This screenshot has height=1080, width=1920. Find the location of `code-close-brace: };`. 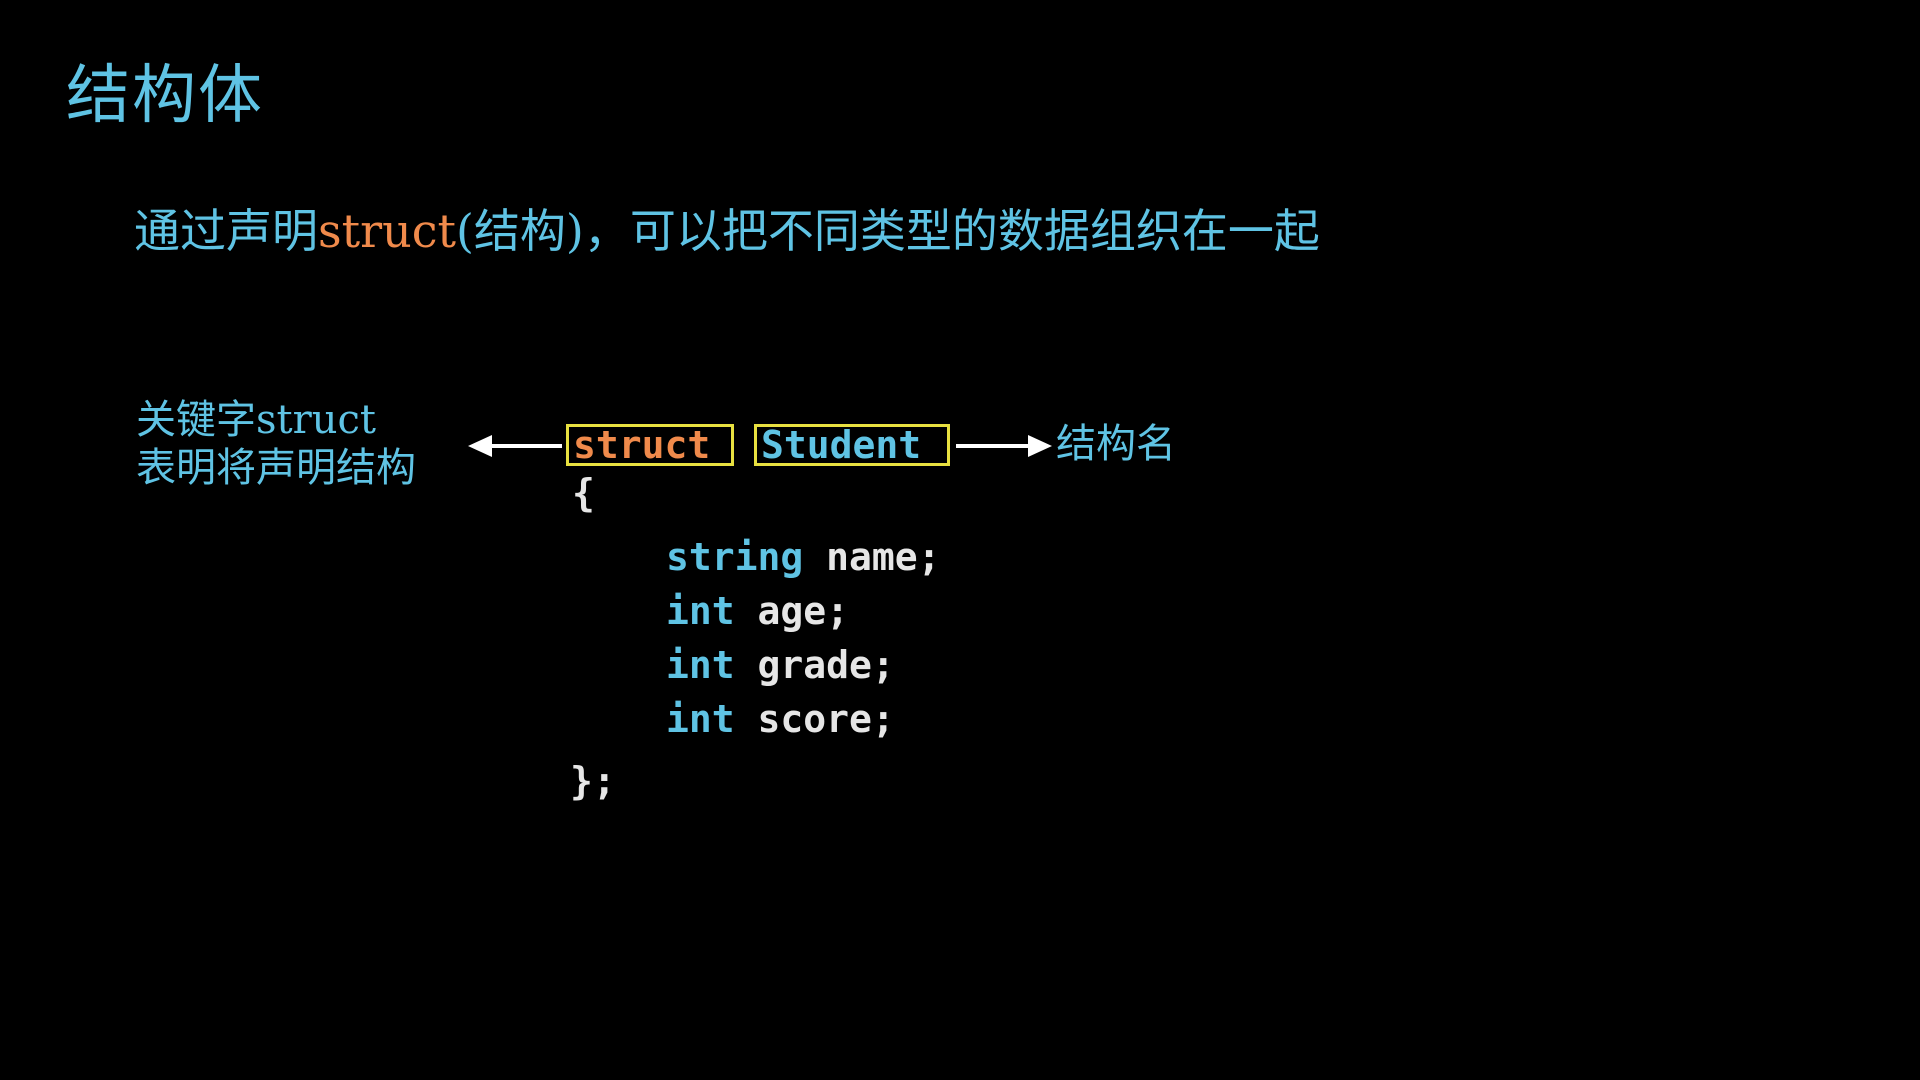

code-close-brace: }; is located at coordinates (593, 781).